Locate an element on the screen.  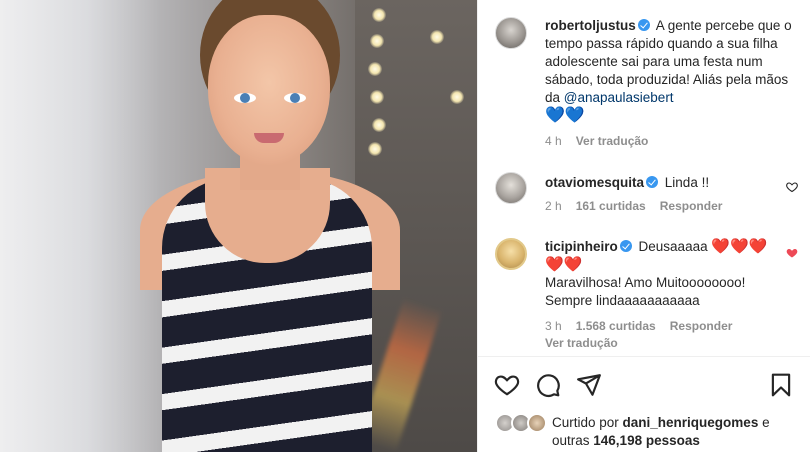
comment-like-heart-icon is located at coordinates (792, 187).